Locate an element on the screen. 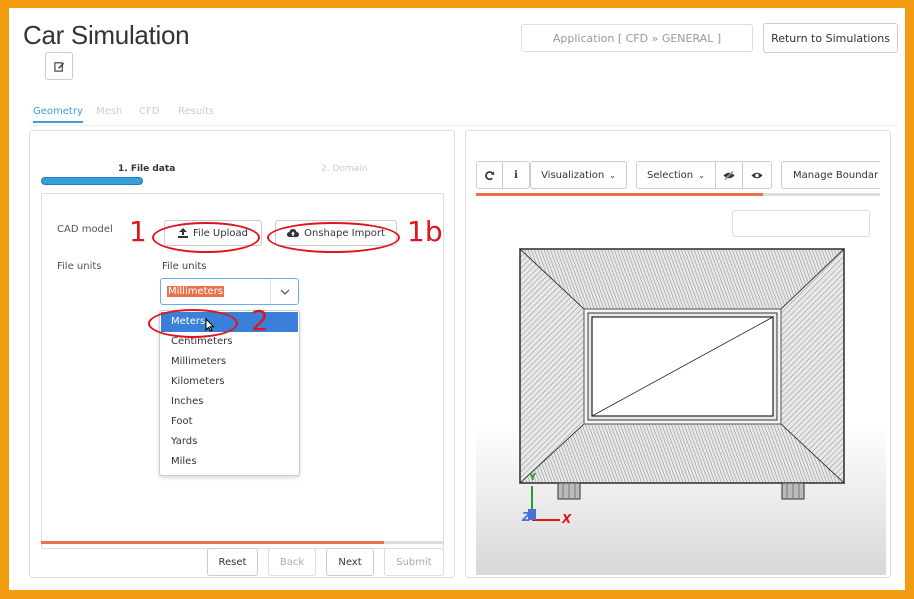 The width and height of the screenshot is (914, 599). submit-button: Submit is located at coordinates (414, 562).